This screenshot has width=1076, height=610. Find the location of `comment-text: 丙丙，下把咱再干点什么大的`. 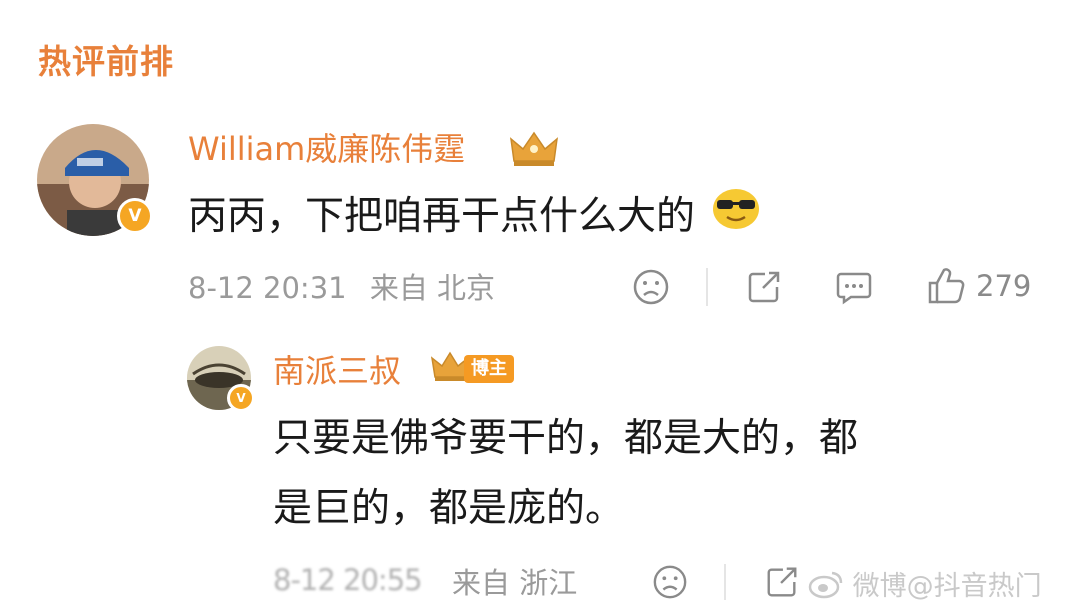

comment-text: 丙丙，下把咱再干点什么大的 is located at coordinates (578, 218).